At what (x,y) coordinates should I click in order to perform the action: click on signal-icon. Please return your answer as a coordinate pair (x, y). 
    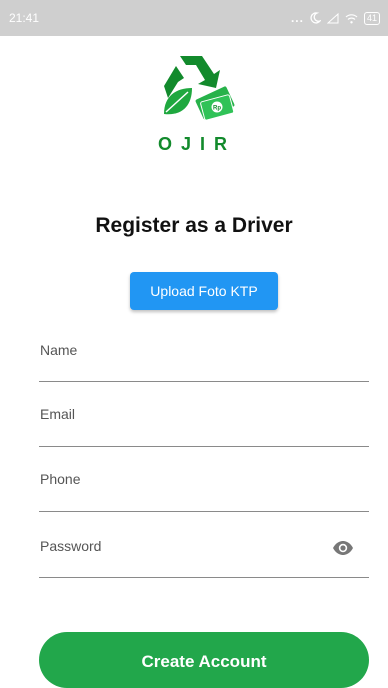
    Looking at the image, I should click on (332, 17).